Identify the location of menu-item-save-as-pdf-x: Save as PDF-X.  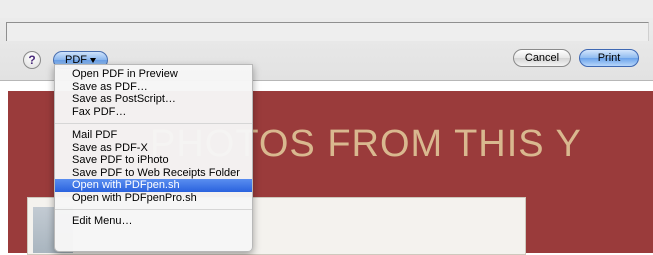
(153, 148).